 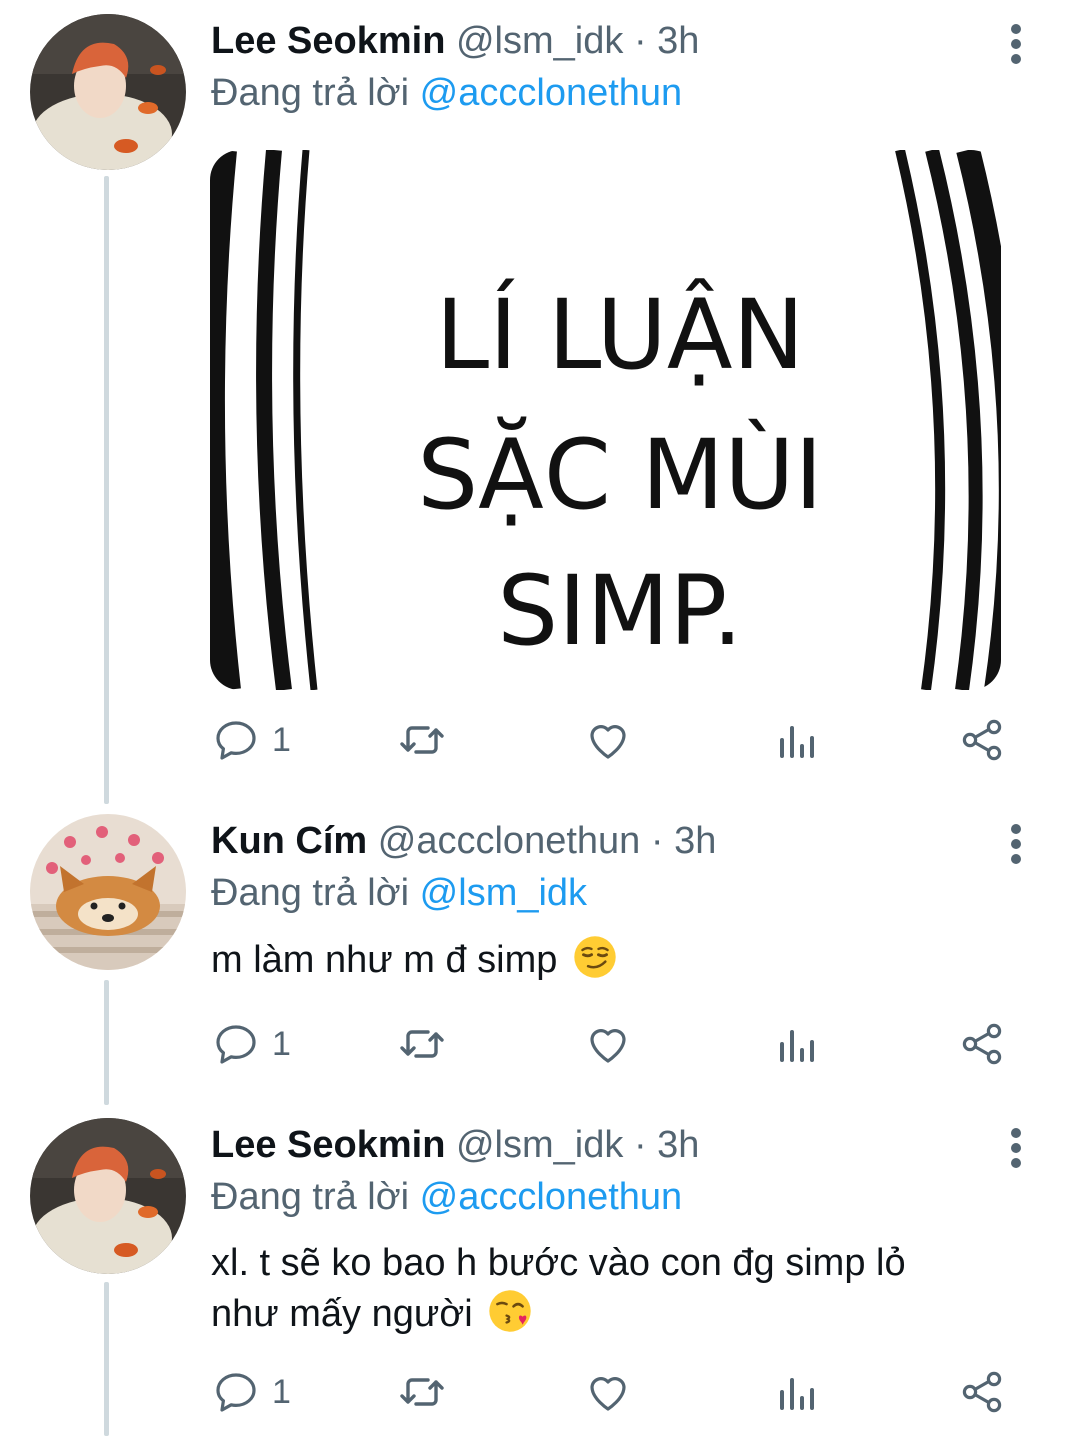 I want to click on tweet-text: m làm như m đ simp, so click(x=414, y=959).